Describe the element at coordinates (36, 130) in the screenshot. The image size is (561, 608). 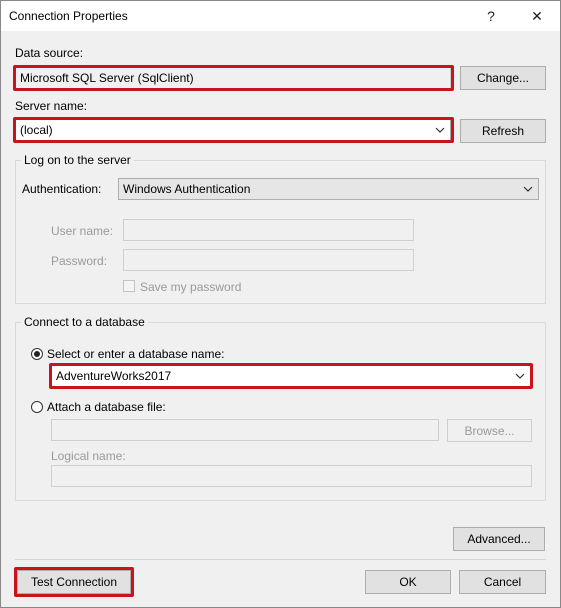
I see `server-name-value: (local)` at that location.